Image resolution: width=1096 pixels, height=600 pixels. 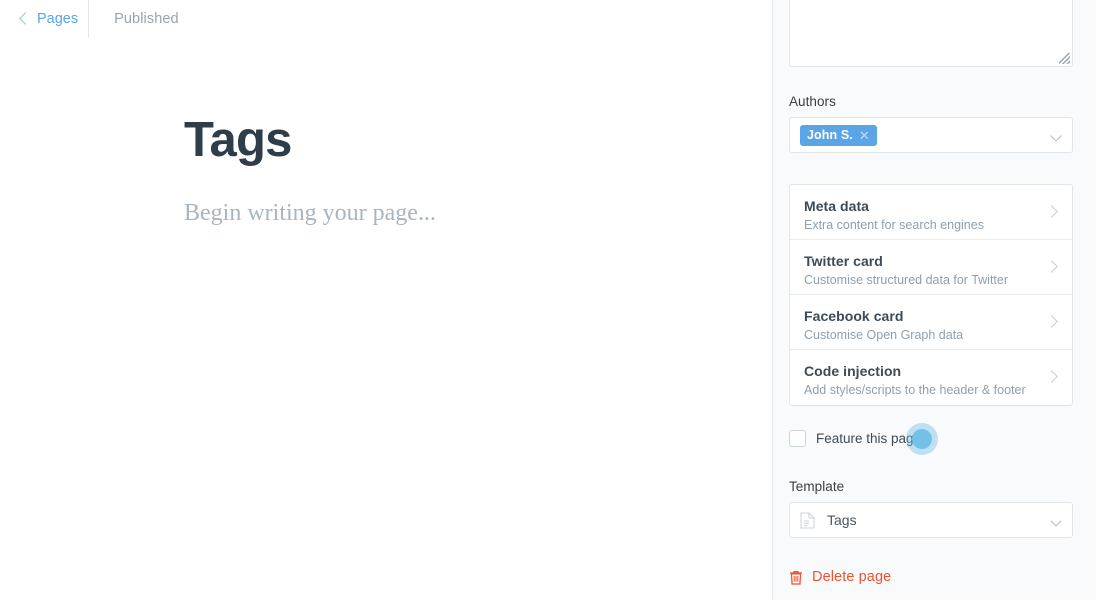 What do you see at coordinates (869, 438) in the screenshot?
I see `feature-page-label: Feature this page` at bounding box center [869, 438].